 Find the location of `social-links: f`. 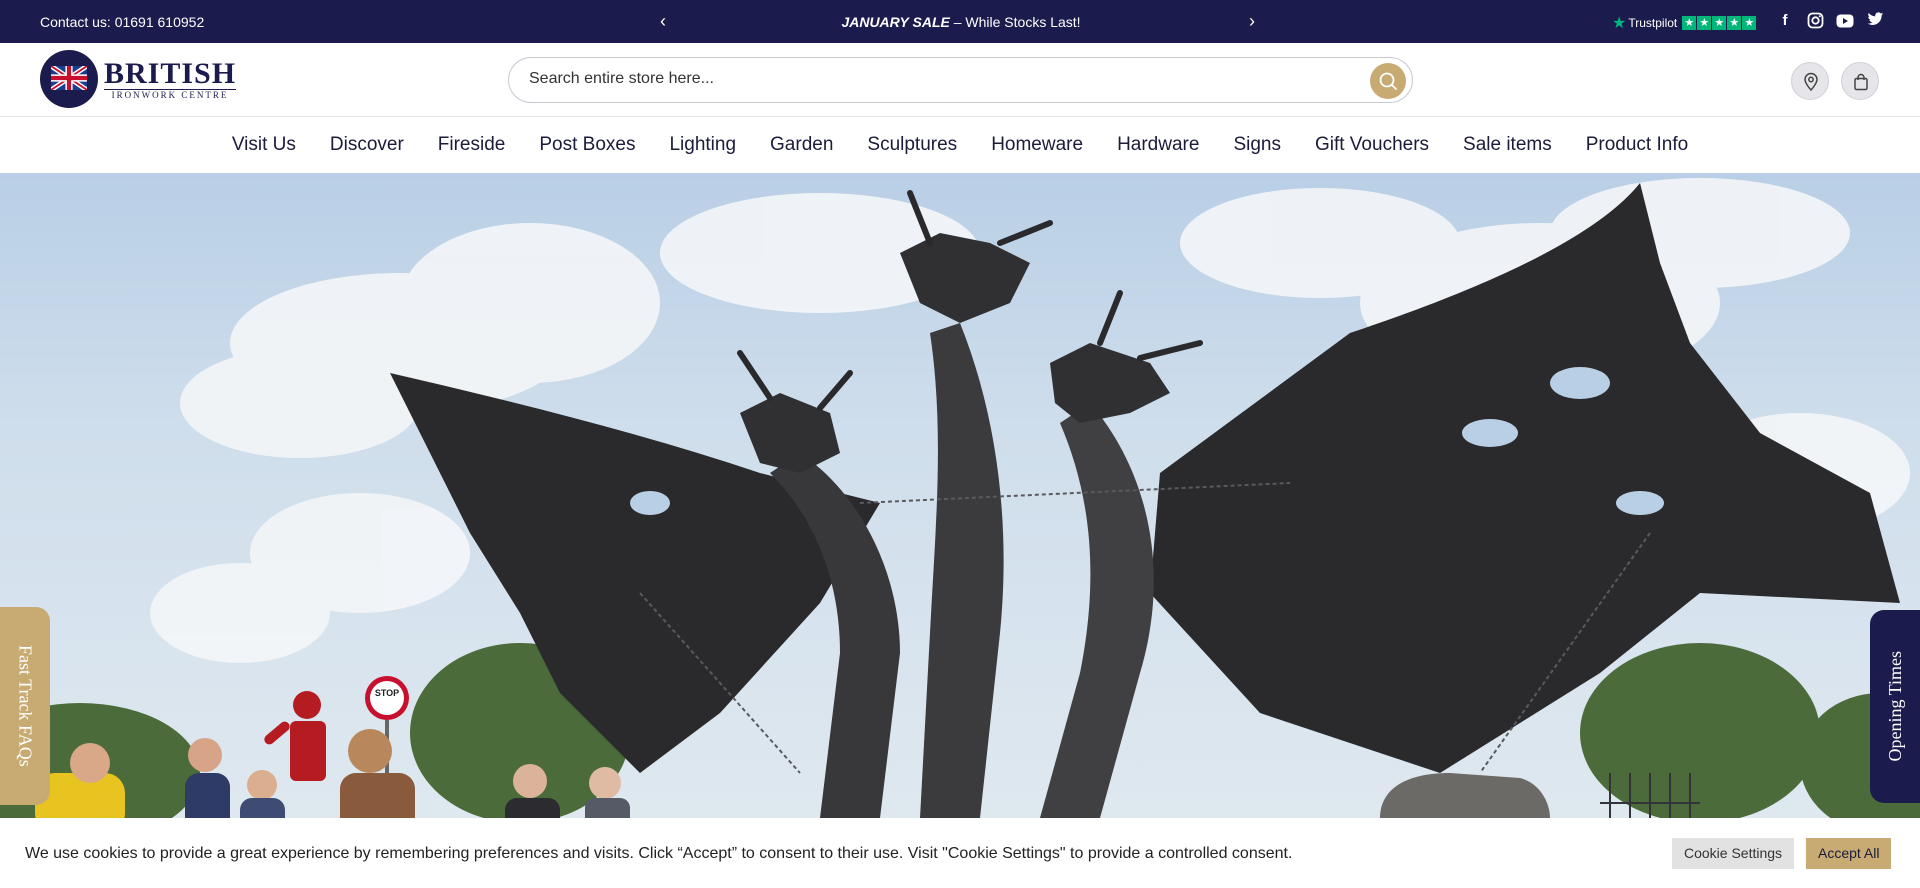

social-links: f is located at coordinates (1830, 21).